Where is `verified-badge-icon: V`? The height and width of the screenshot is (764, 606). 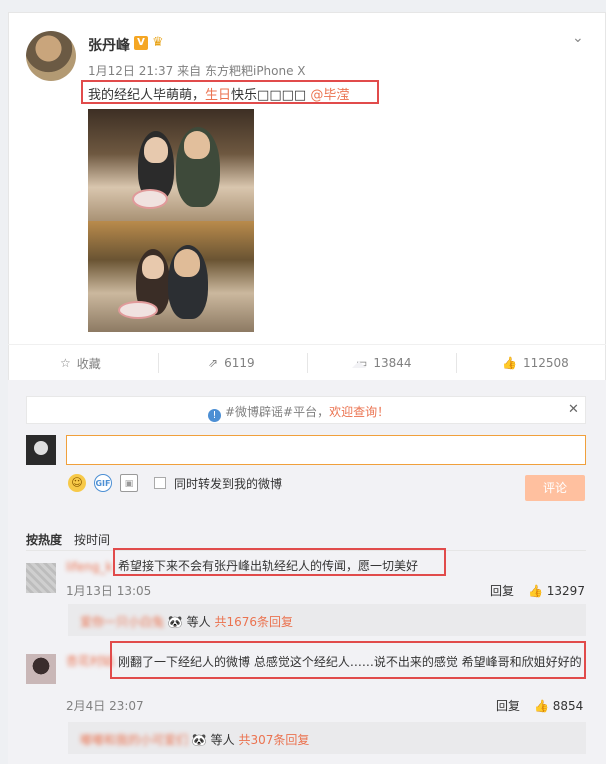 verified-badge-icon: V is located at coordinates (141, 43).